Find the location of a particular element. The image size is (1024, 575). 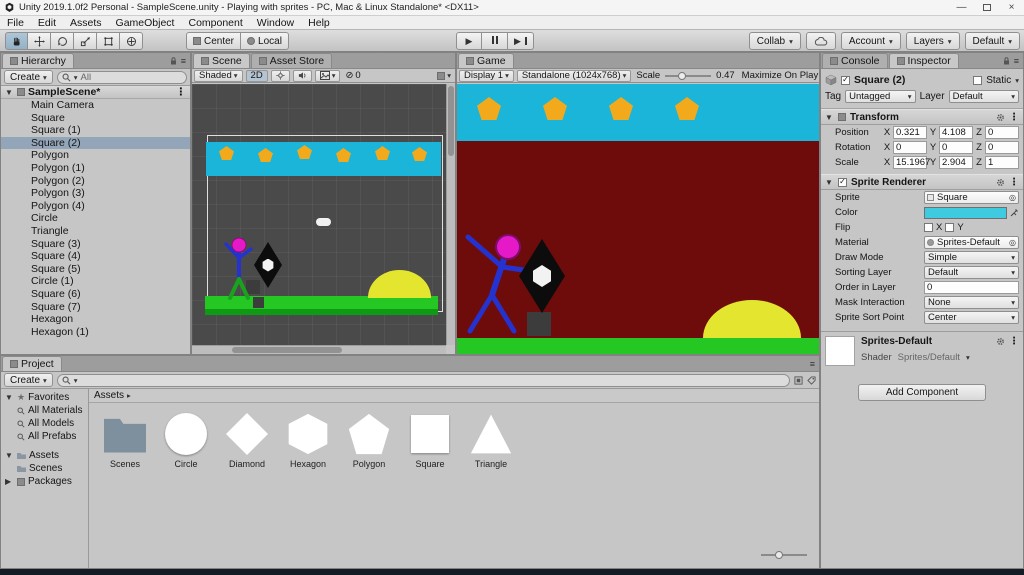

static-dropdown-icon: ▾ is located at coordinates (1017, 80).